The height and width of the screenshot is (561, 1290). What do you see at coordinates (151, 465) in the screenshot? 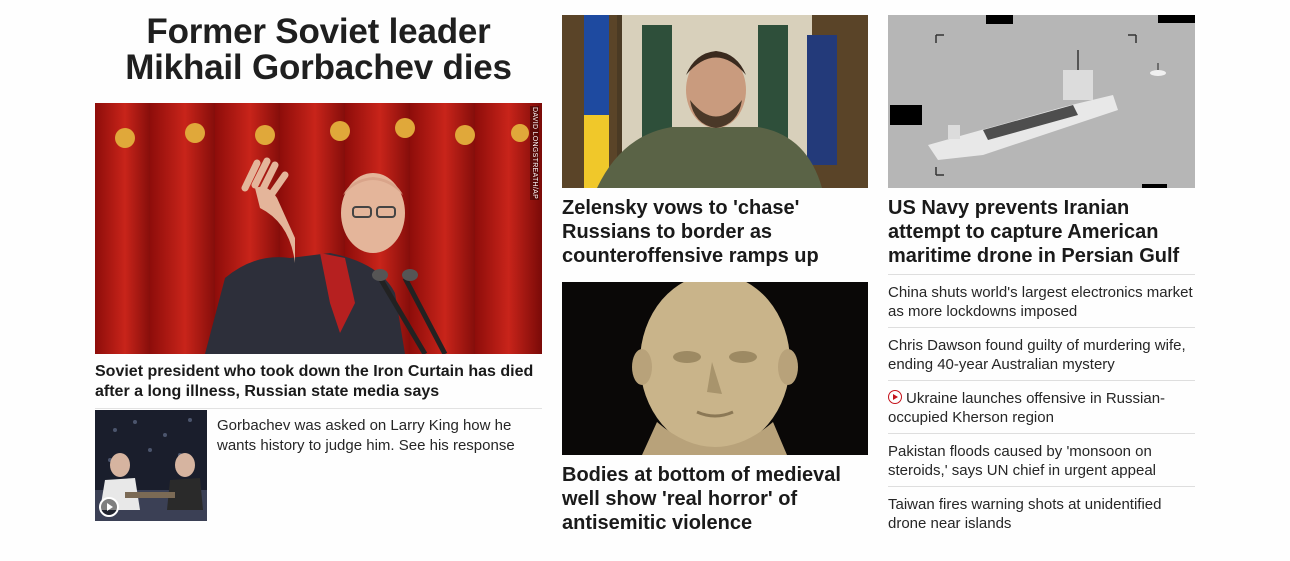
I see `larry-king-video-thumbnail` at bounding box center [151, 465].